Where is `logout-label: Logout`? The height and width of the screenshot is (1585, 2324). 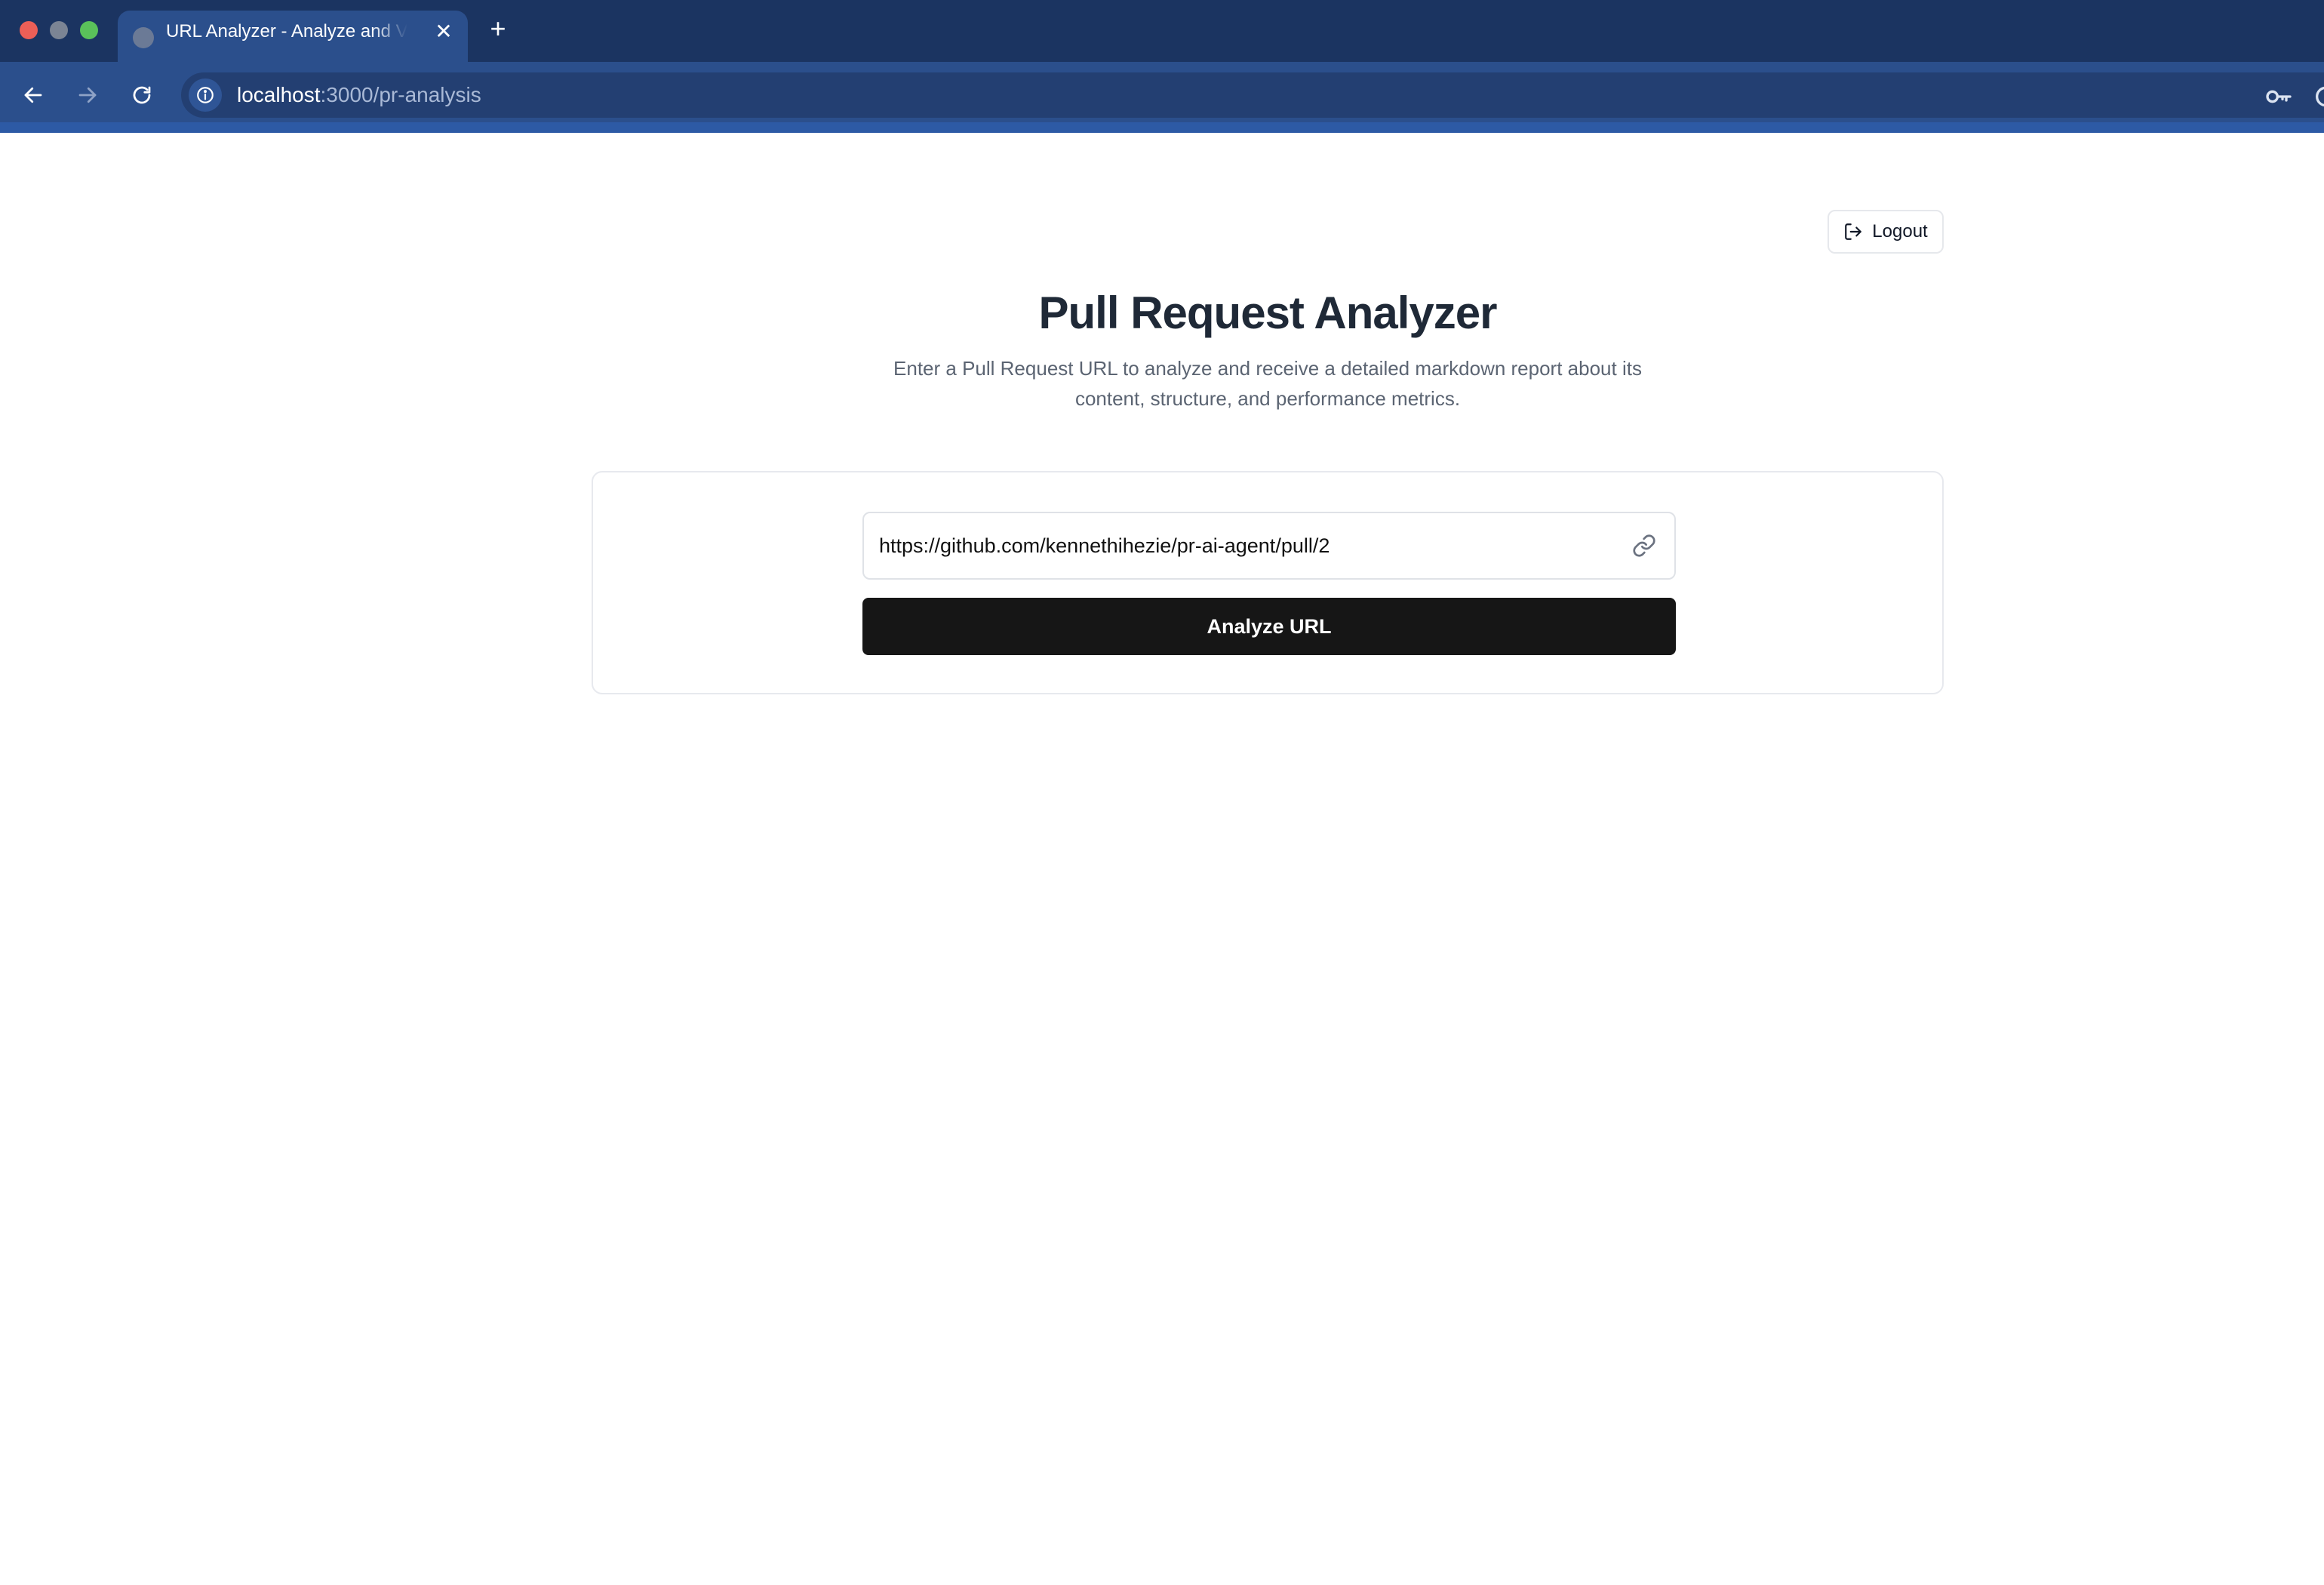 logout-label: Logout is located at coordinates (1900, 231).